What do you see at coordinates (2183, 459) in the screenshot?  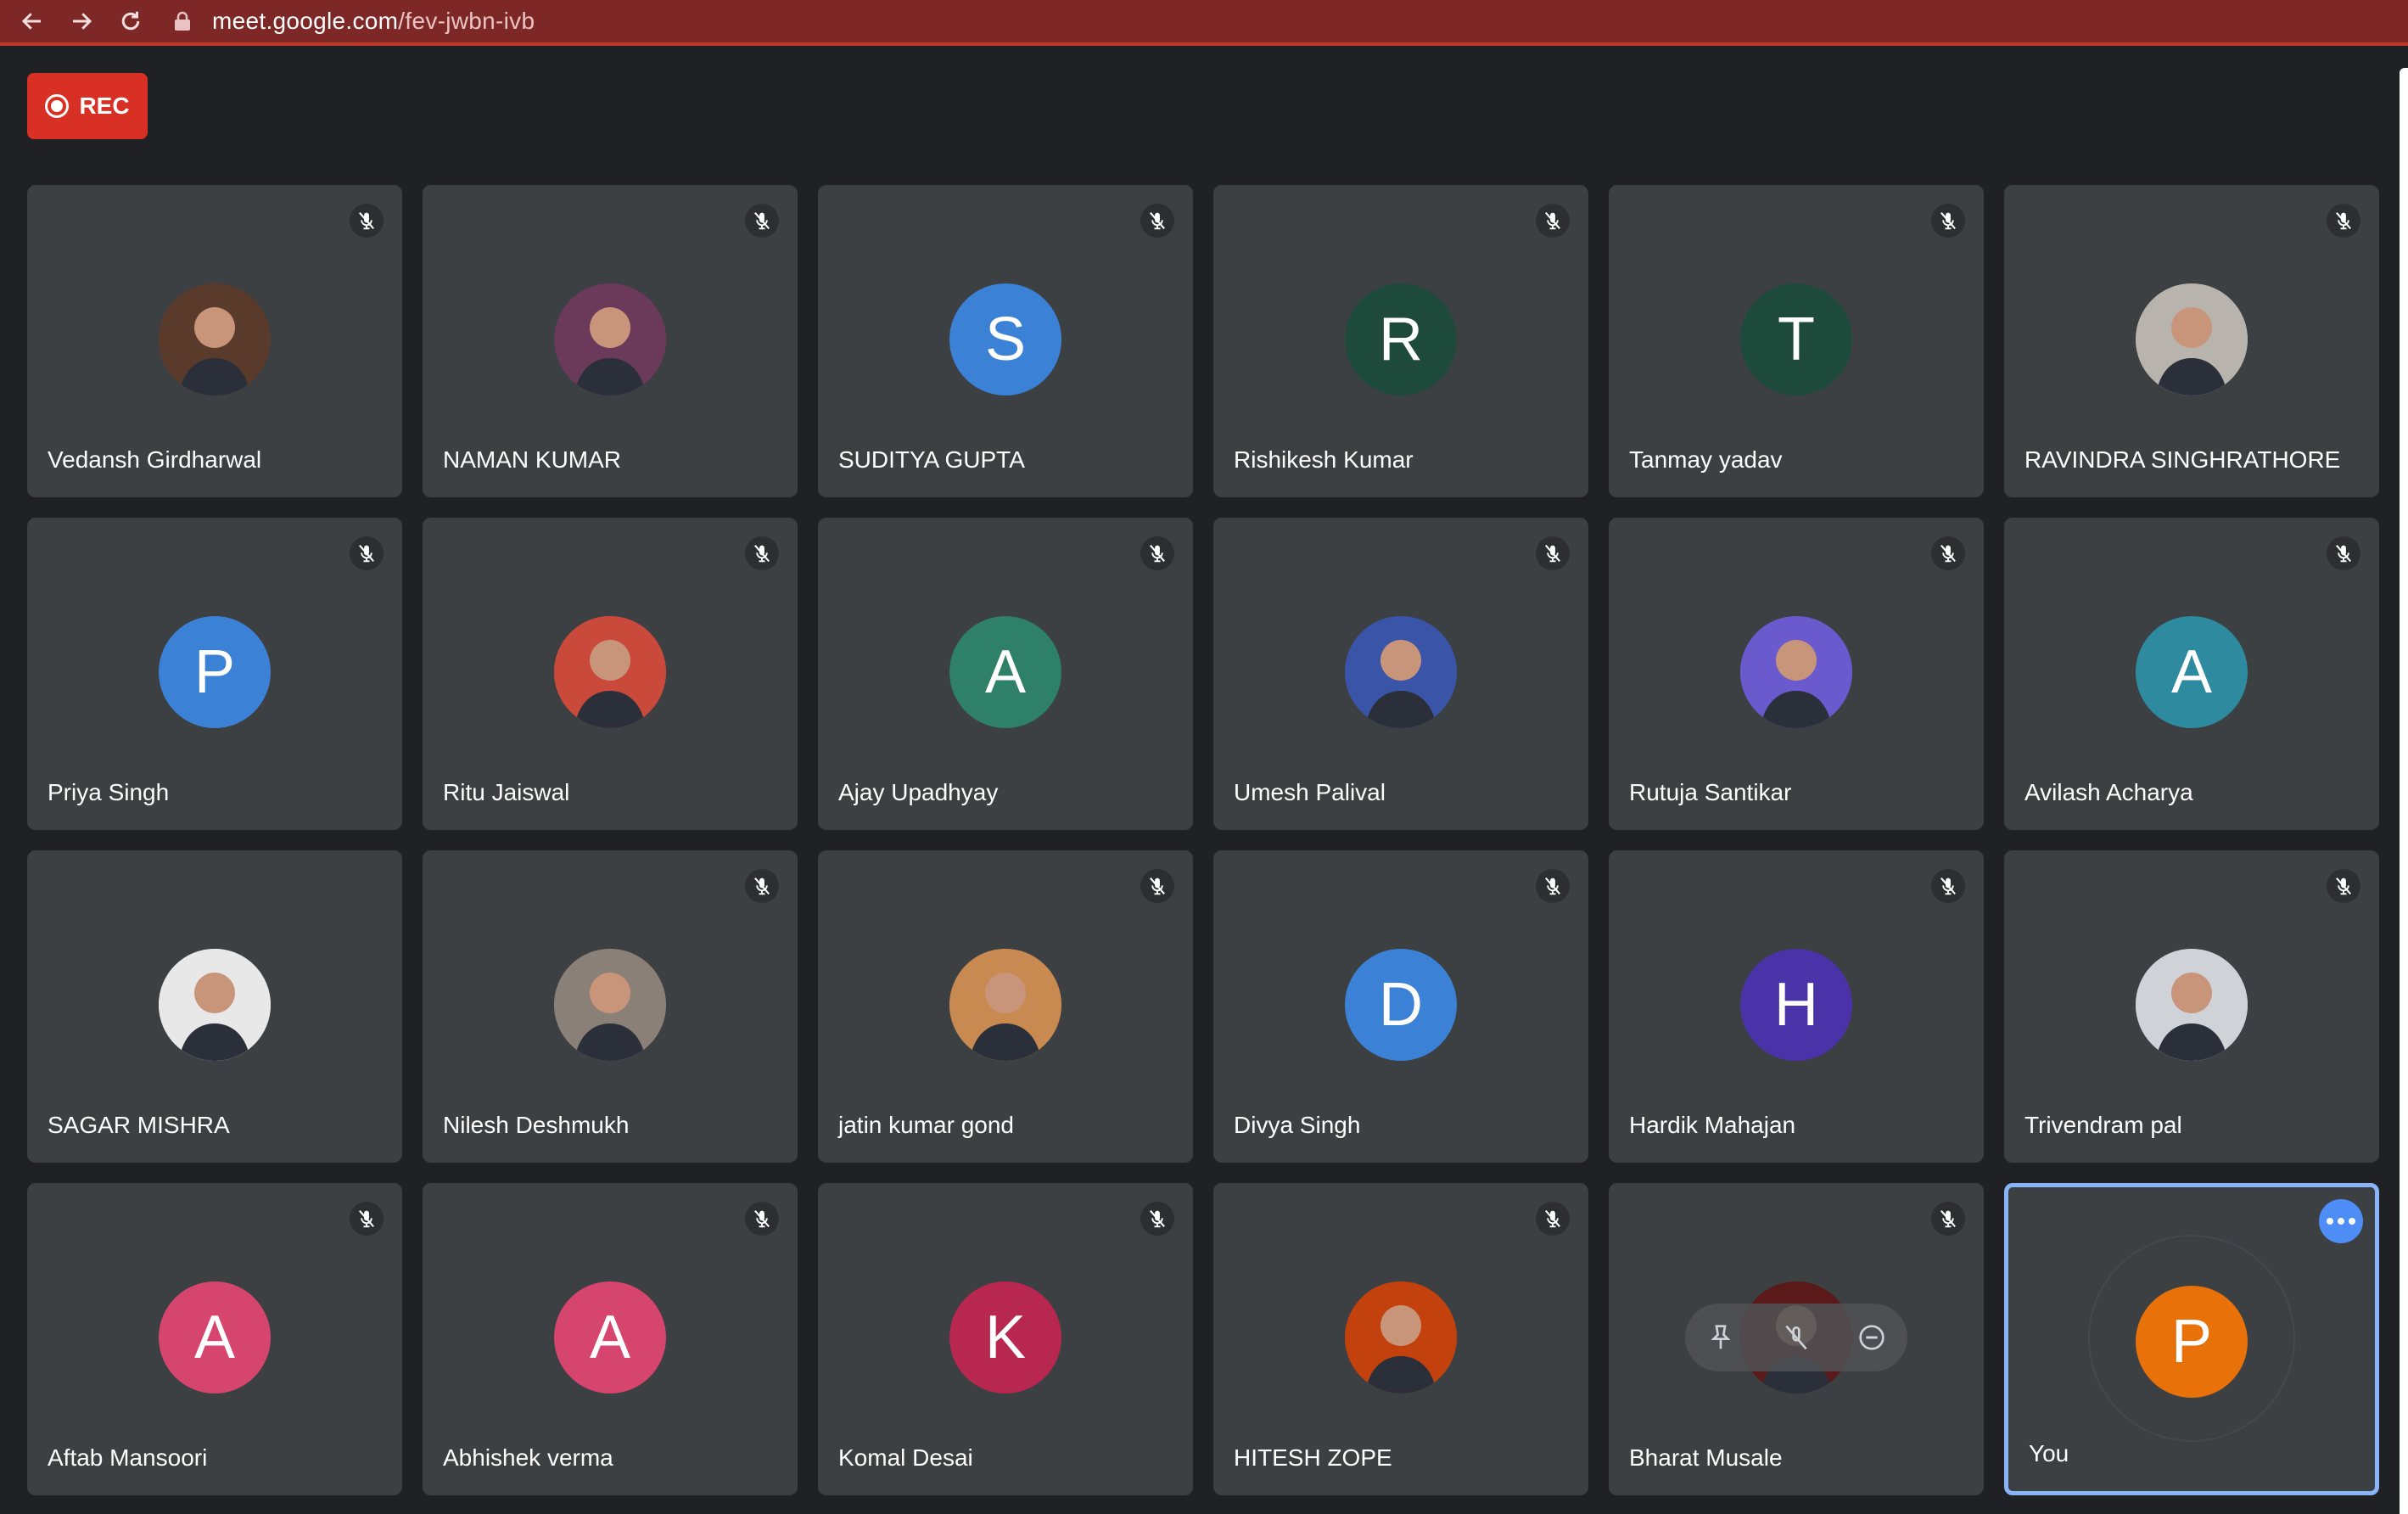 I see `participant-name: RAVINDRA SINGHRATHORE` at bounding box center [2183, 459].